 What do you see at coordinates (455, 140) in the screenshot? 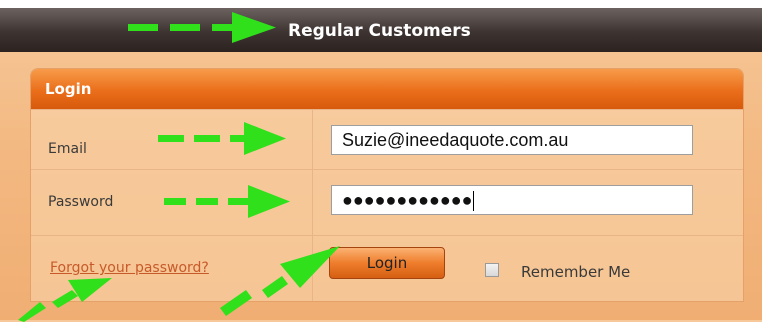
I see `email-value: Suzie@ineedaquote.com.au` at bounding box center [455, 140].